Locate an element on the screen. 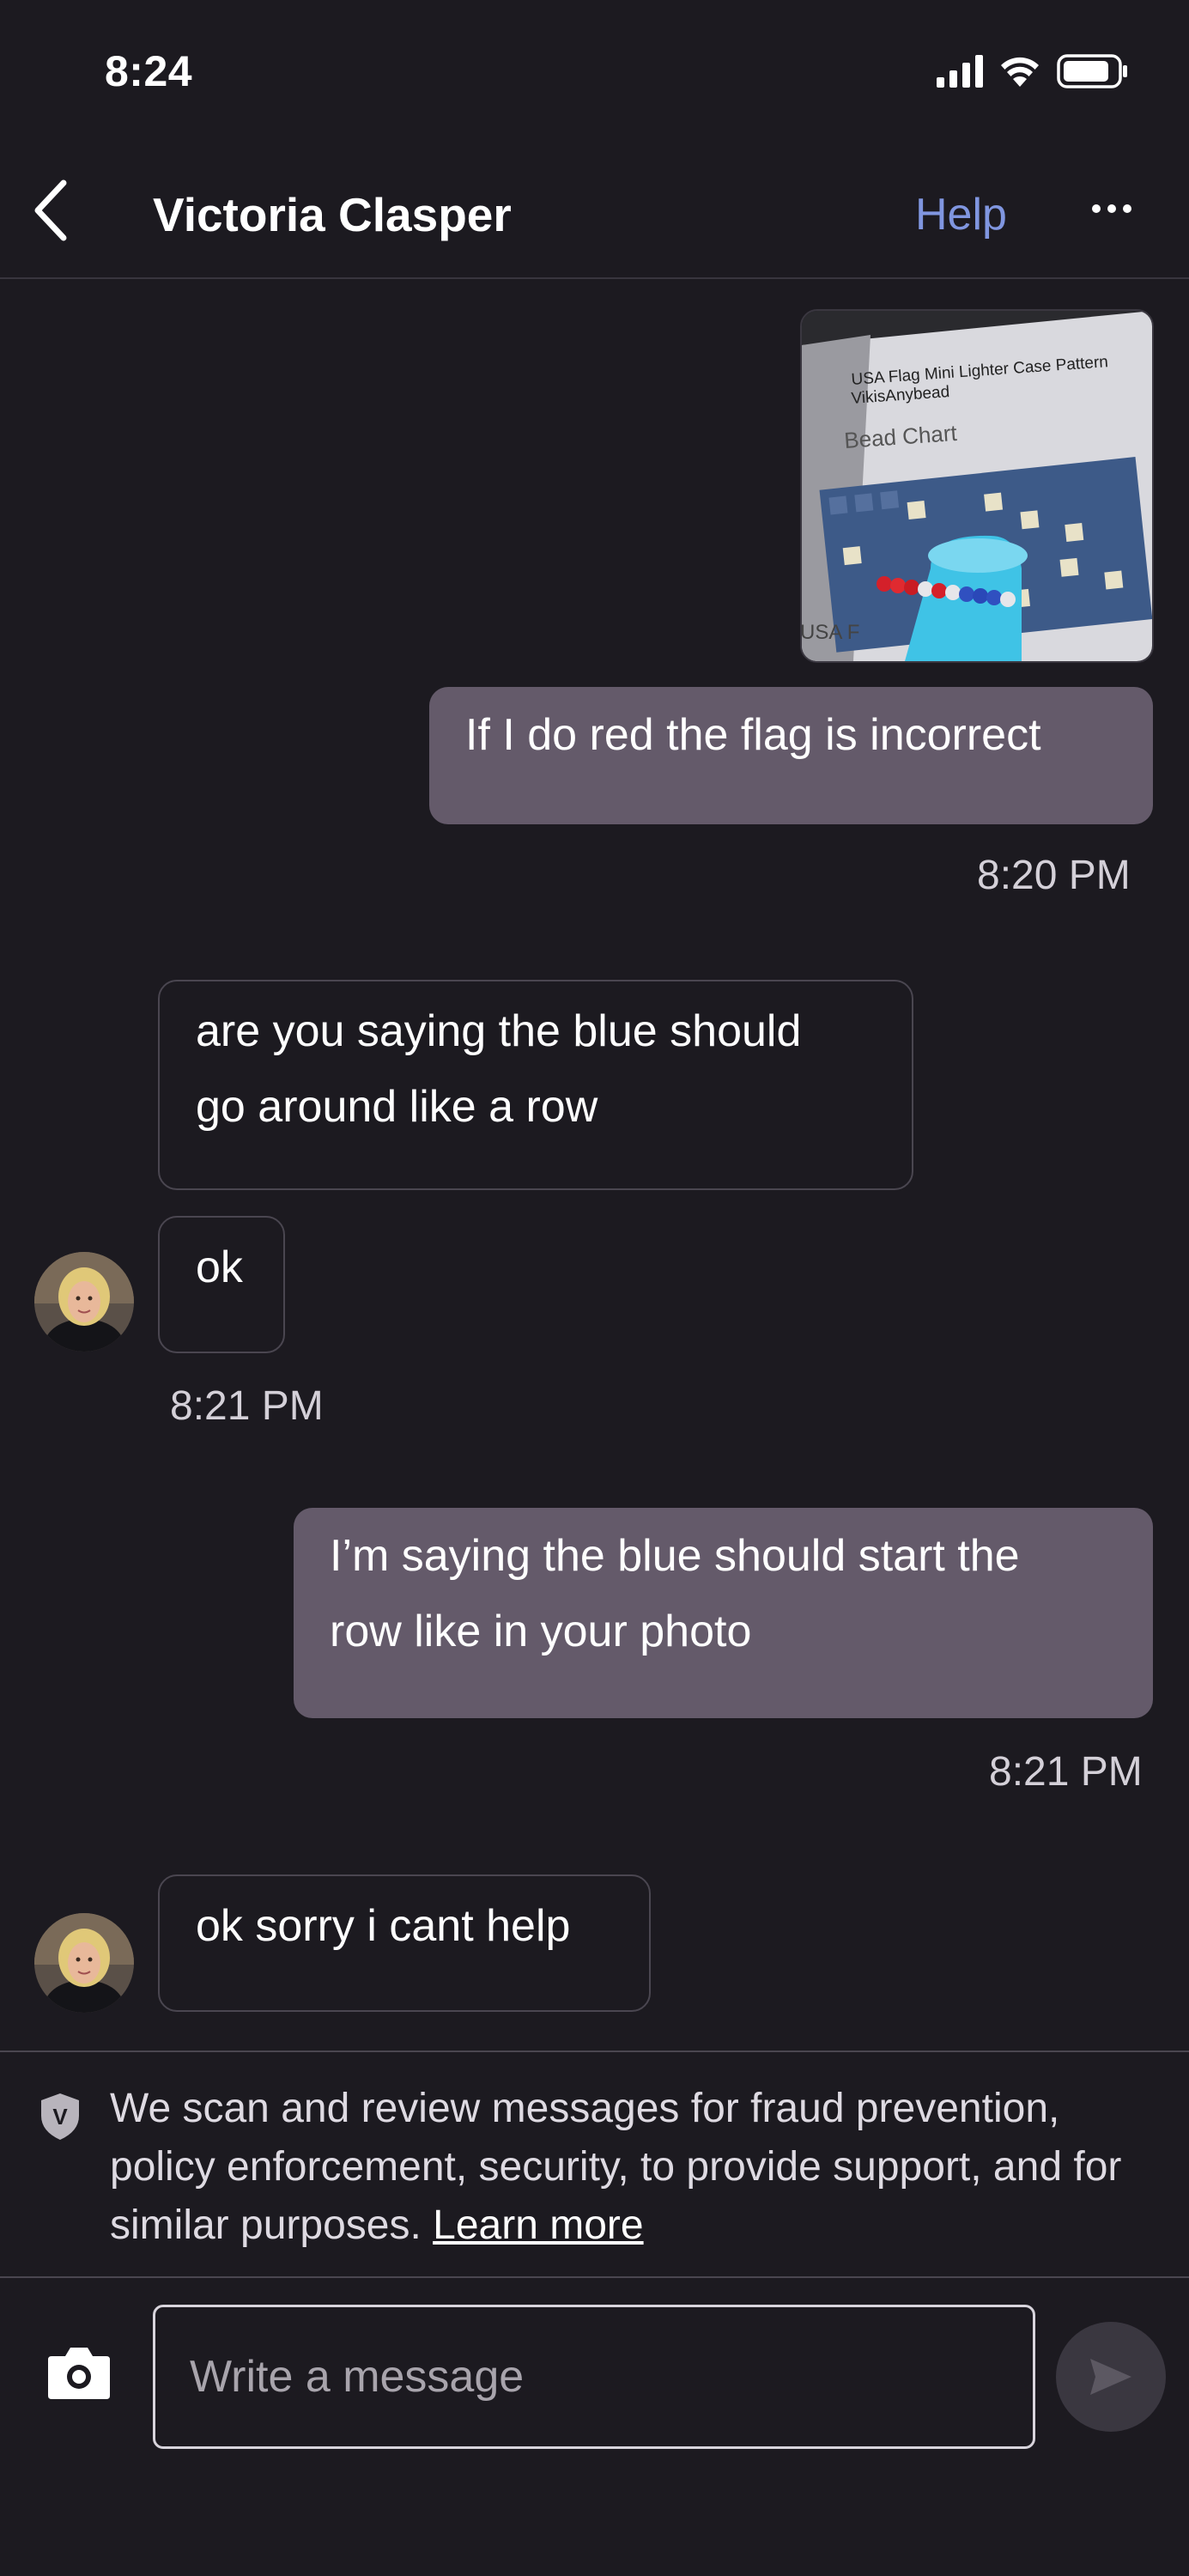 Image resolution: width=1189 pixels, height=2576 pixels. back-chevron-icon is located at coordinates (50, 210).